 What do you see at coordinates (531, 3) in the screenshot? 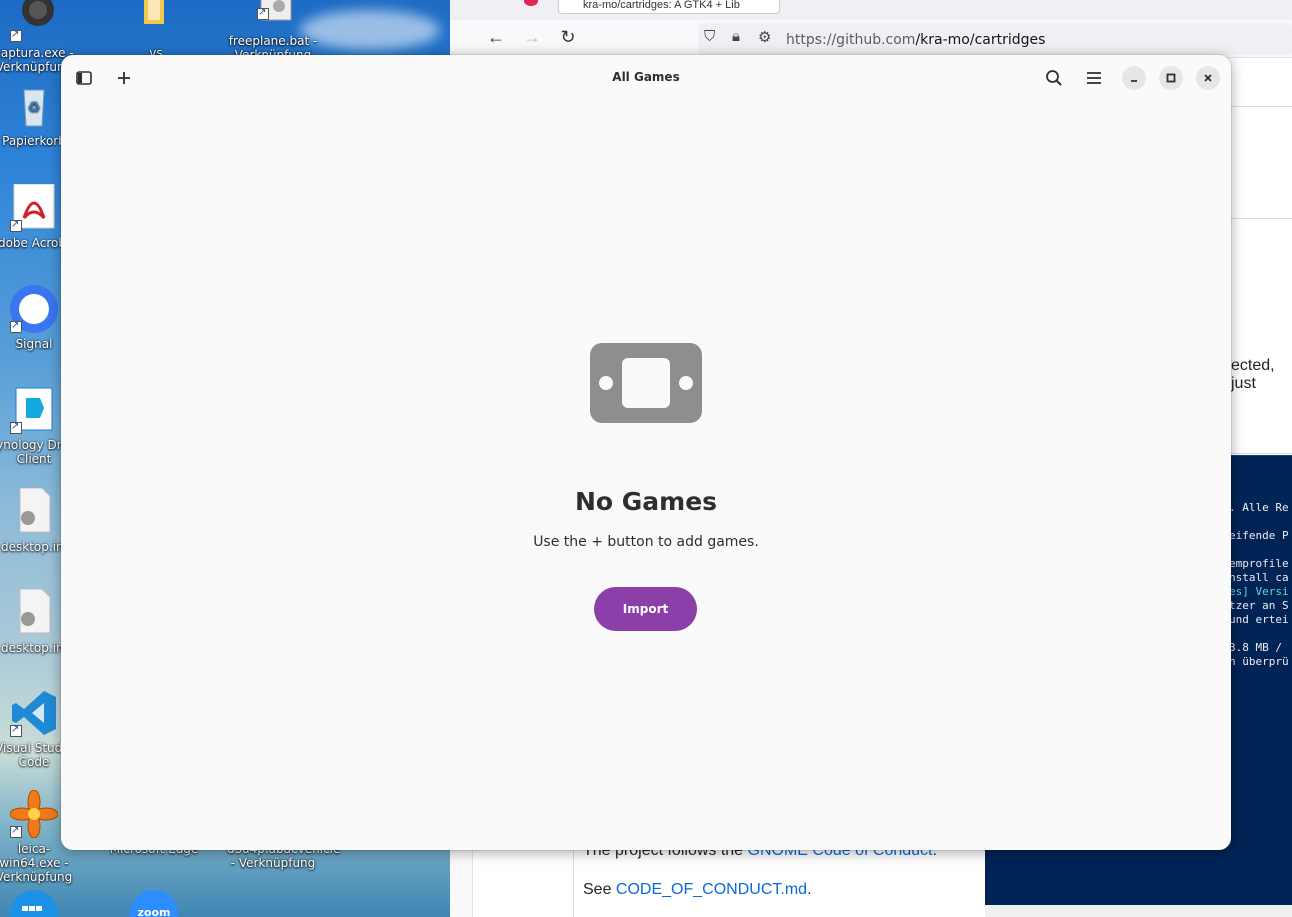
I see `recording-indicator-icon` at bounding box center [531, 3].